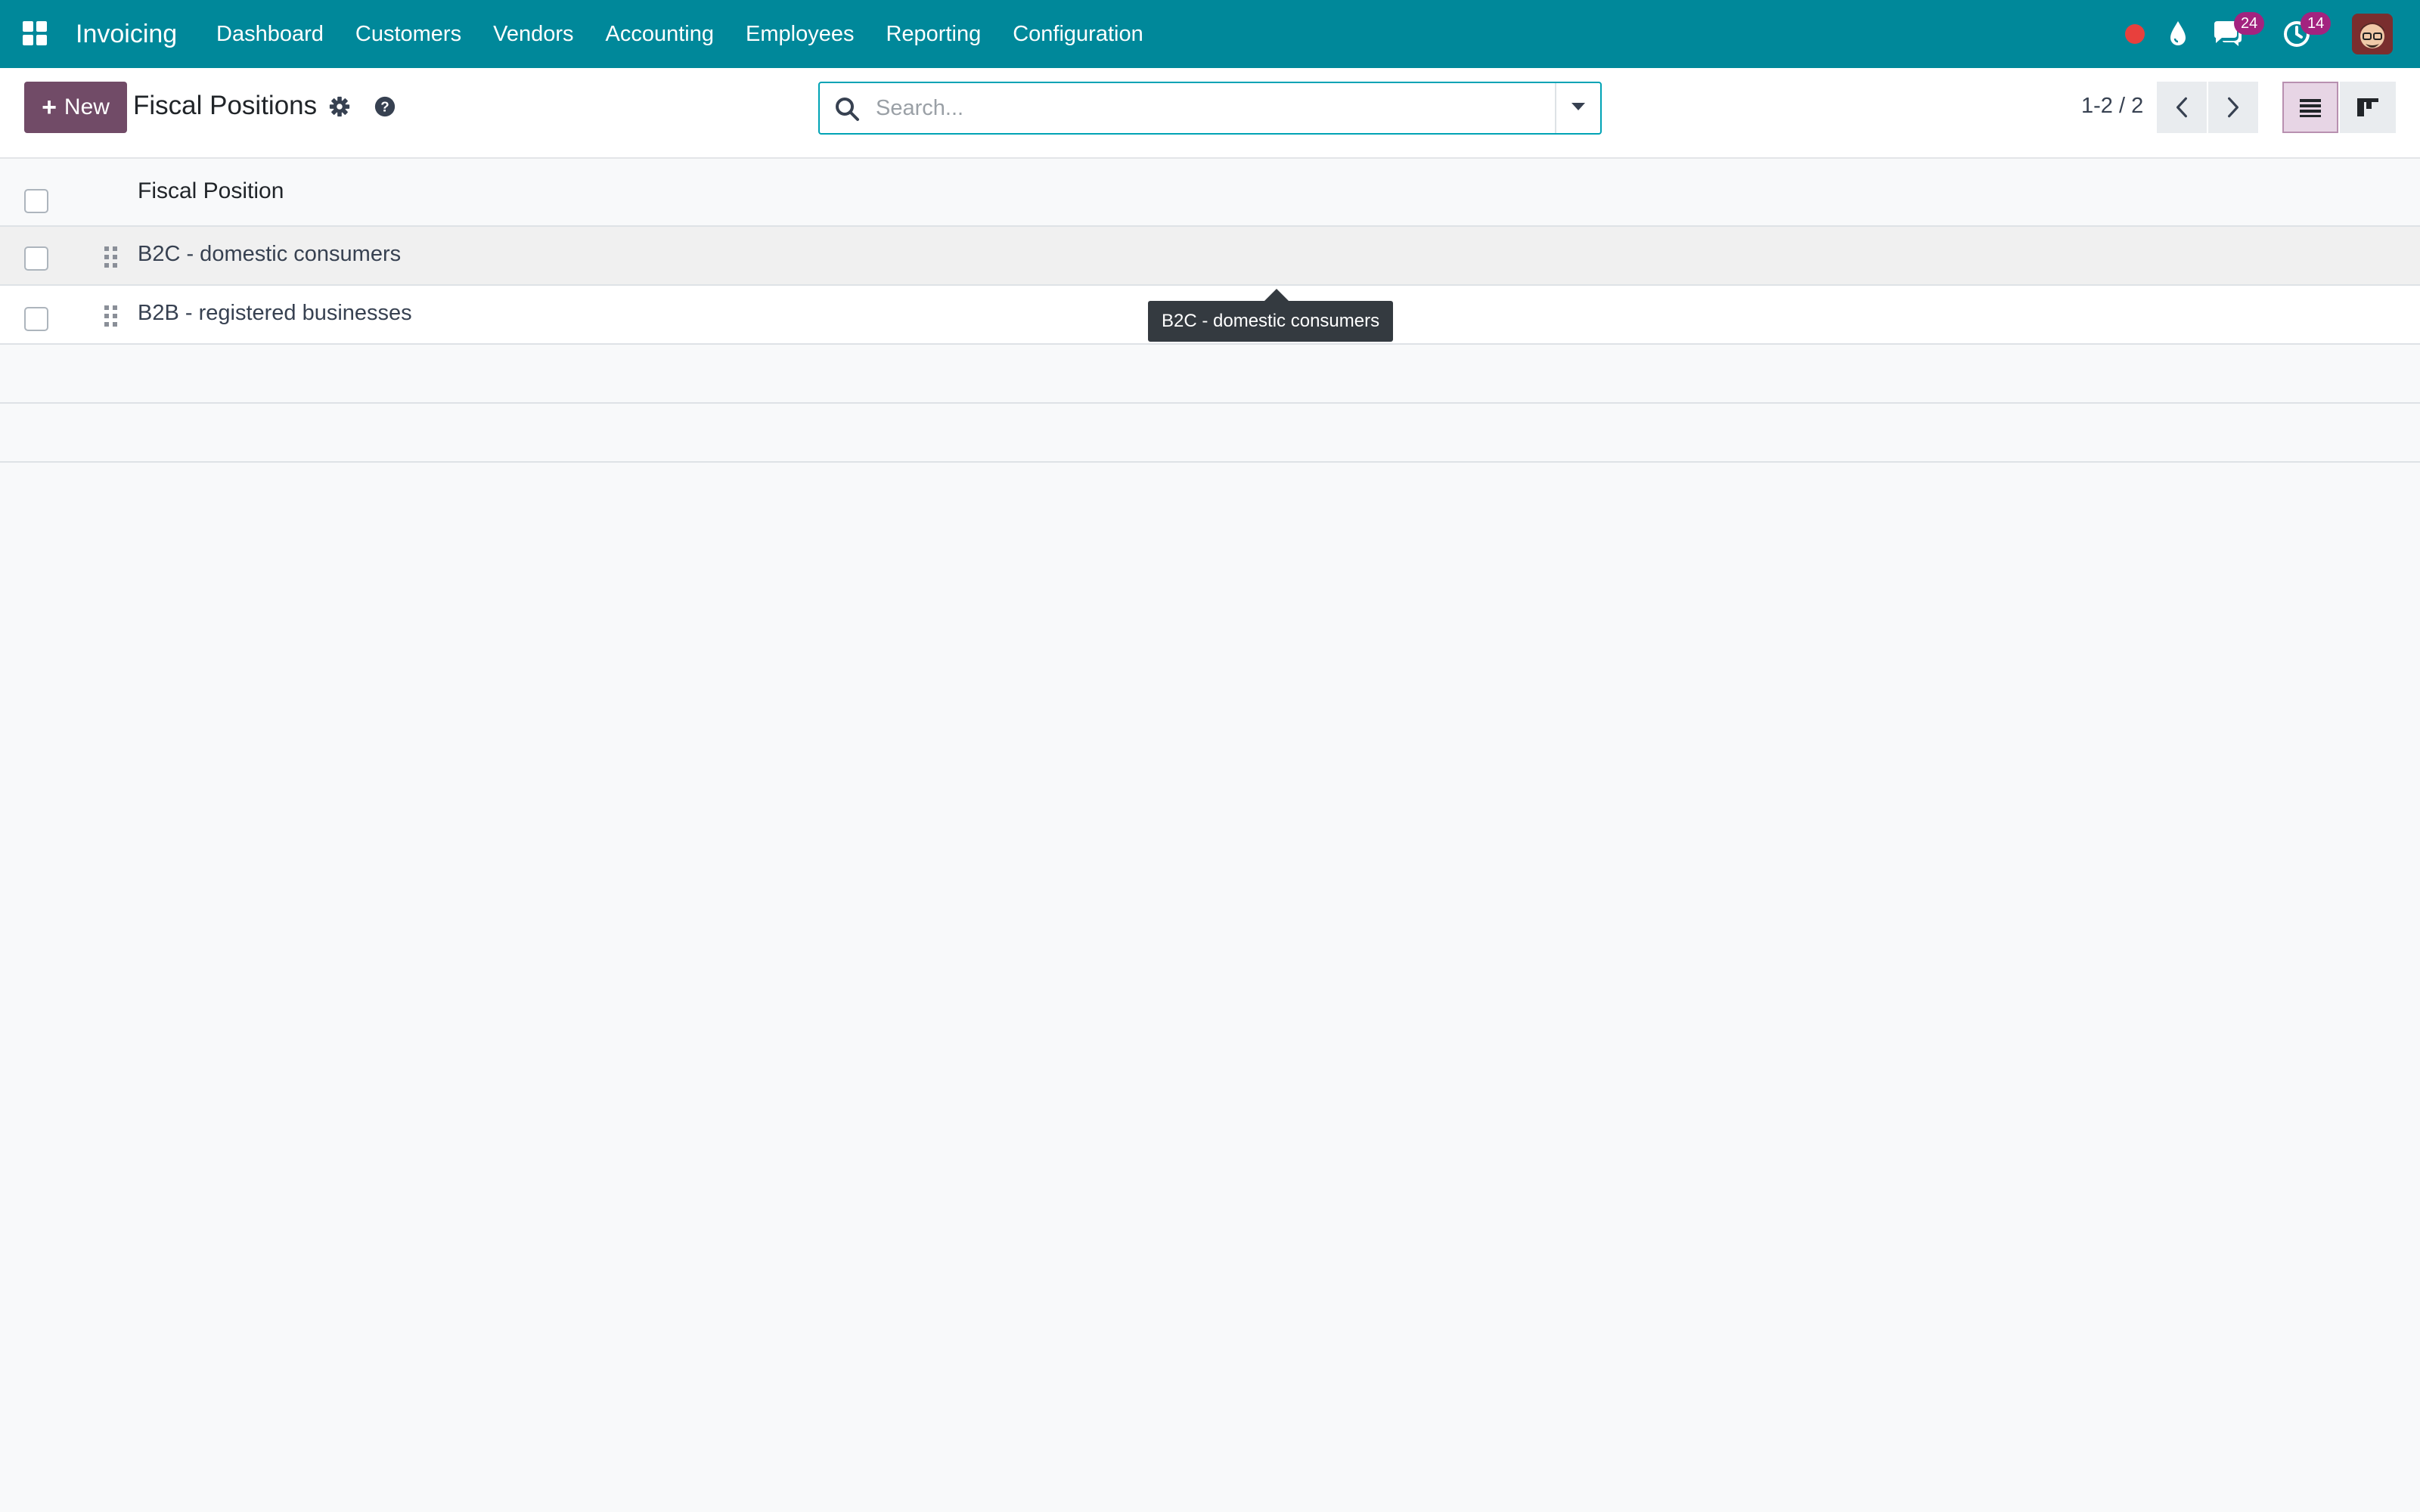 This screenshot has width=2420, height=1512. I want to click on list-header: Fiscal Position, so click(1210, 193).